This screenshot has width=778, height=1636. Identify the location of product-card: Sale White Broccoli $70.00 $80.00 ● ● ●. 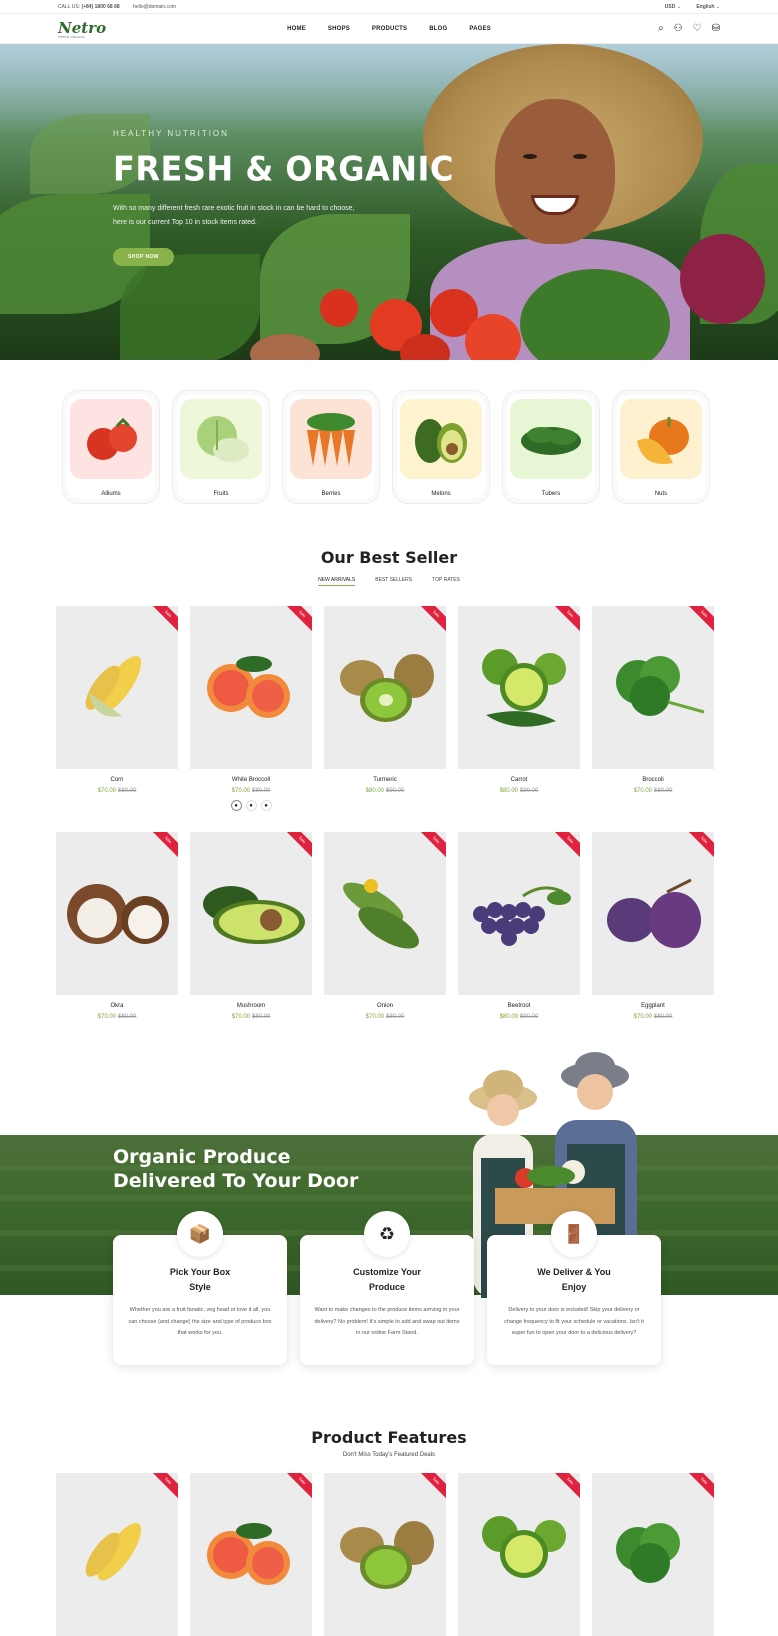
(251, 708).